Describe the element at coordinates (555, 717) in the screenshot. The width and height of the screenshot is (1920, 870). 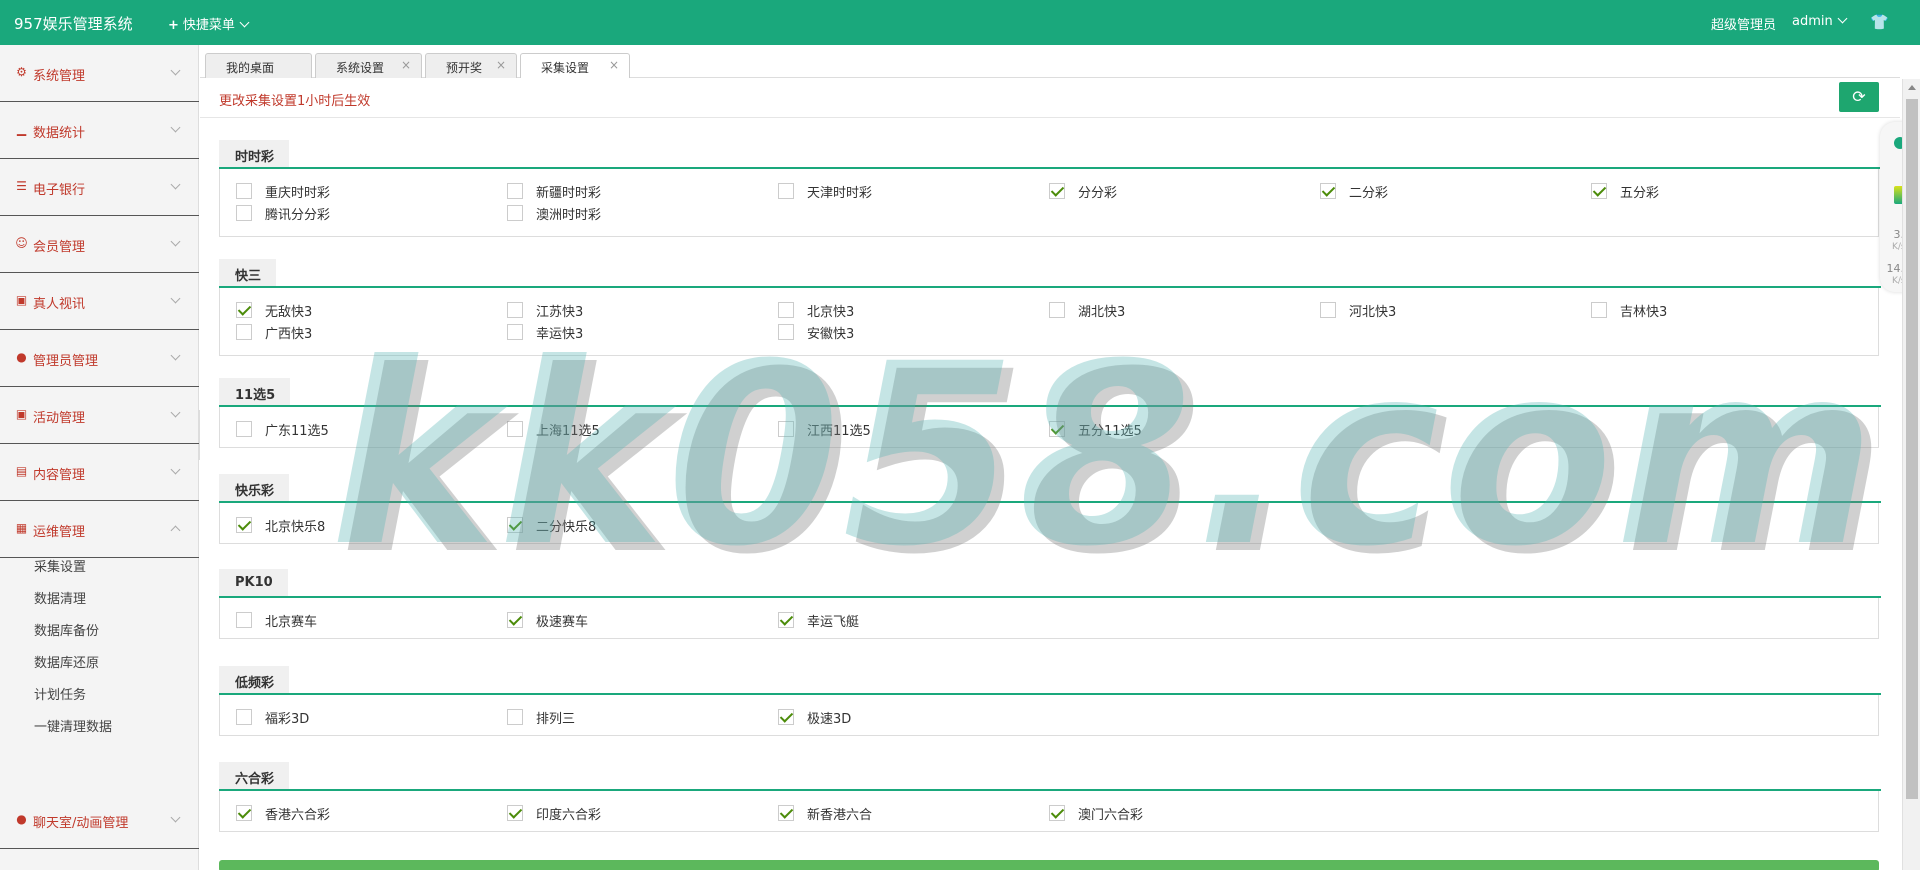
I see `checkbox-label: 排列三` at that location.